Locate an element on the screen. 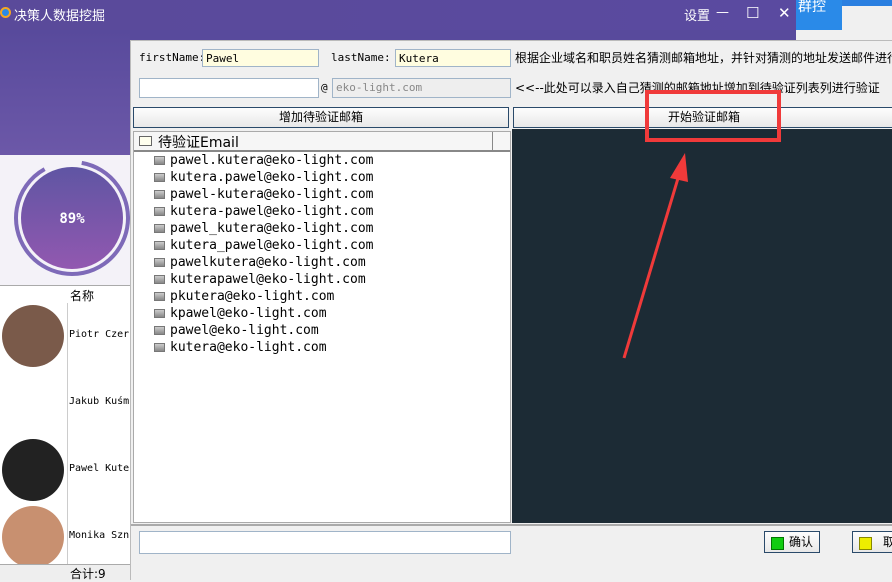 The width and height of the screenshot is (892, 582). progress-gauge: 89% is located at coordinates (65, 220).